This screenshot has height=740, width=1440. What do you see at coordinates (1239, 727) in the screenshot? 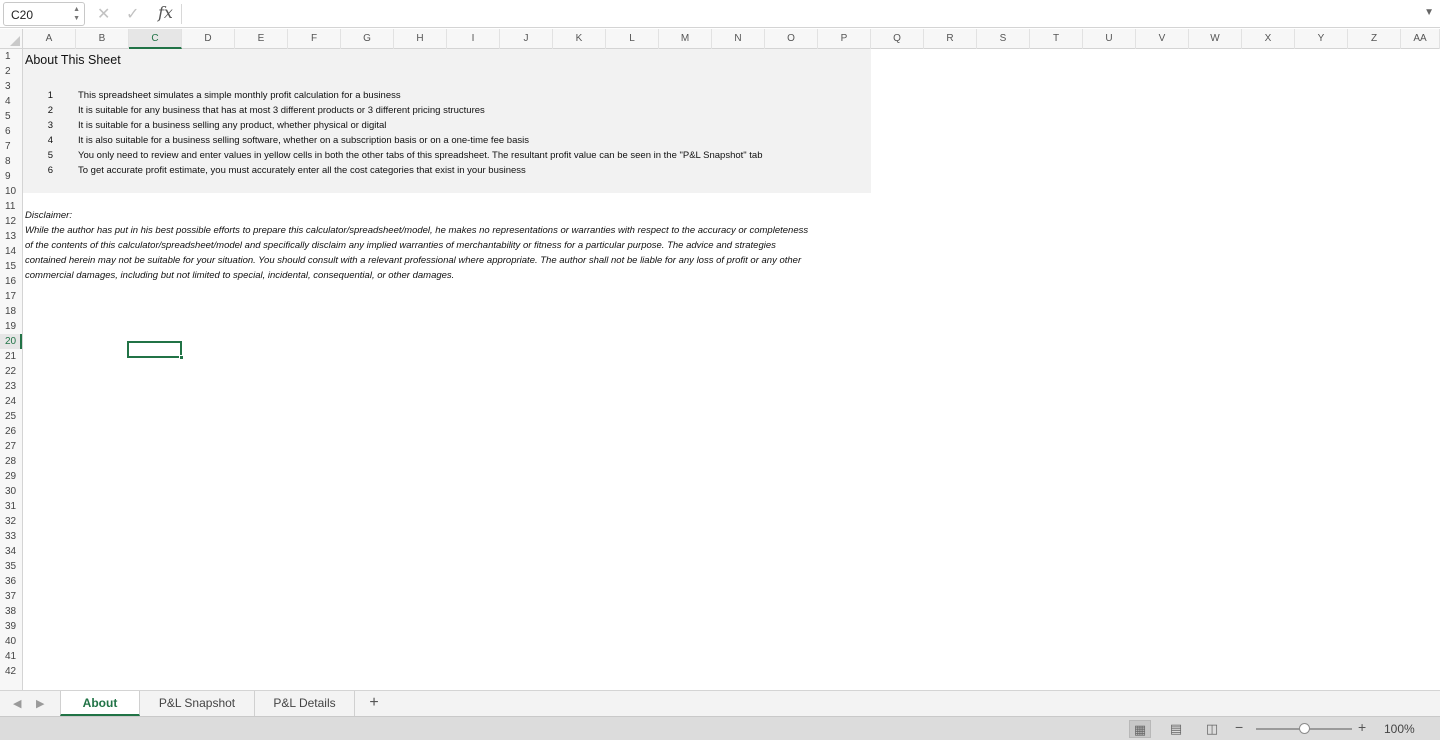
I see `zoom-out-button: −` at bounding box center [1239, 727].